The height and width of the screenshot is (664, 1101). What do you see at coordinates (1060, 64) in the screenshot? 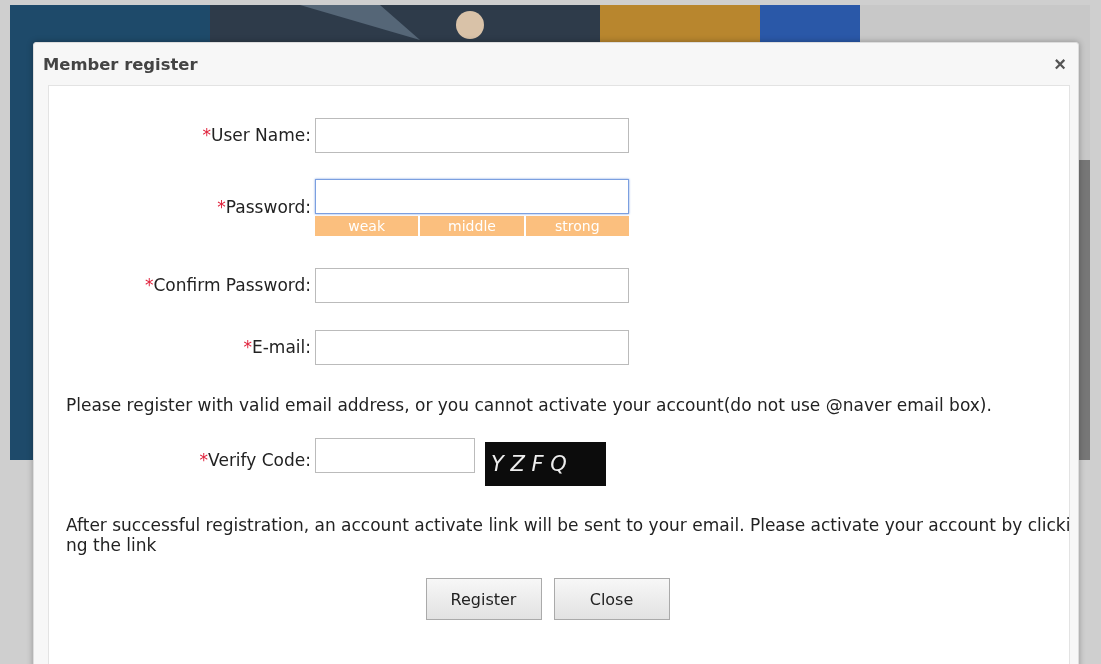
I see `close-button: ×` at bounding box center [1060, 64].